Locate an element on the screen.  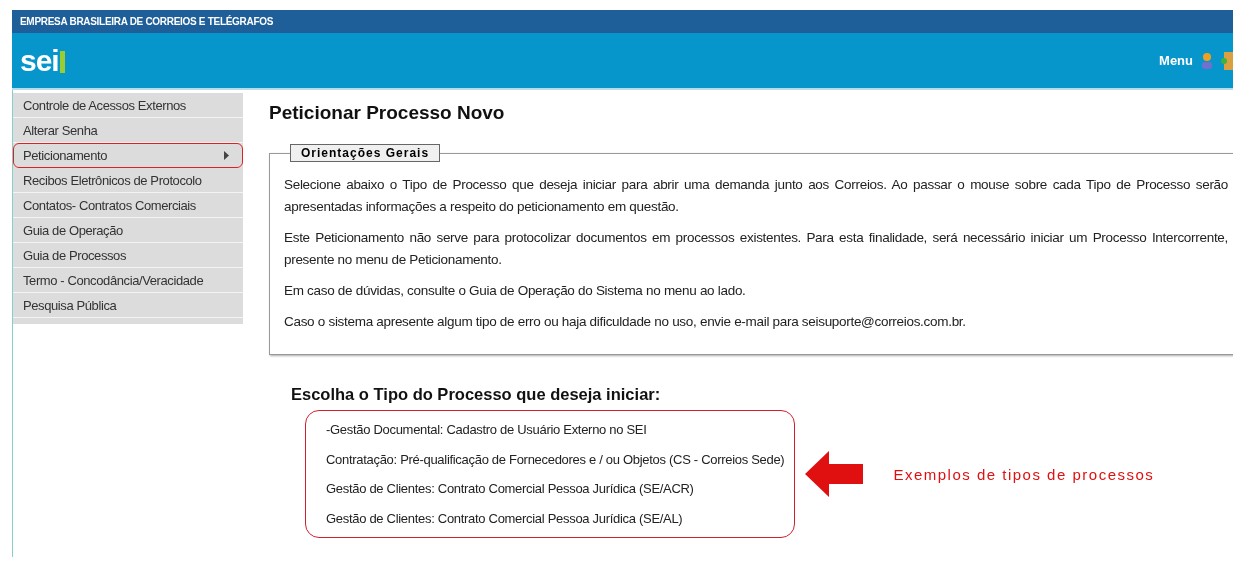
sidebar-item: Contatos- Contratos Comerciais is located at coordinates (128, 205).